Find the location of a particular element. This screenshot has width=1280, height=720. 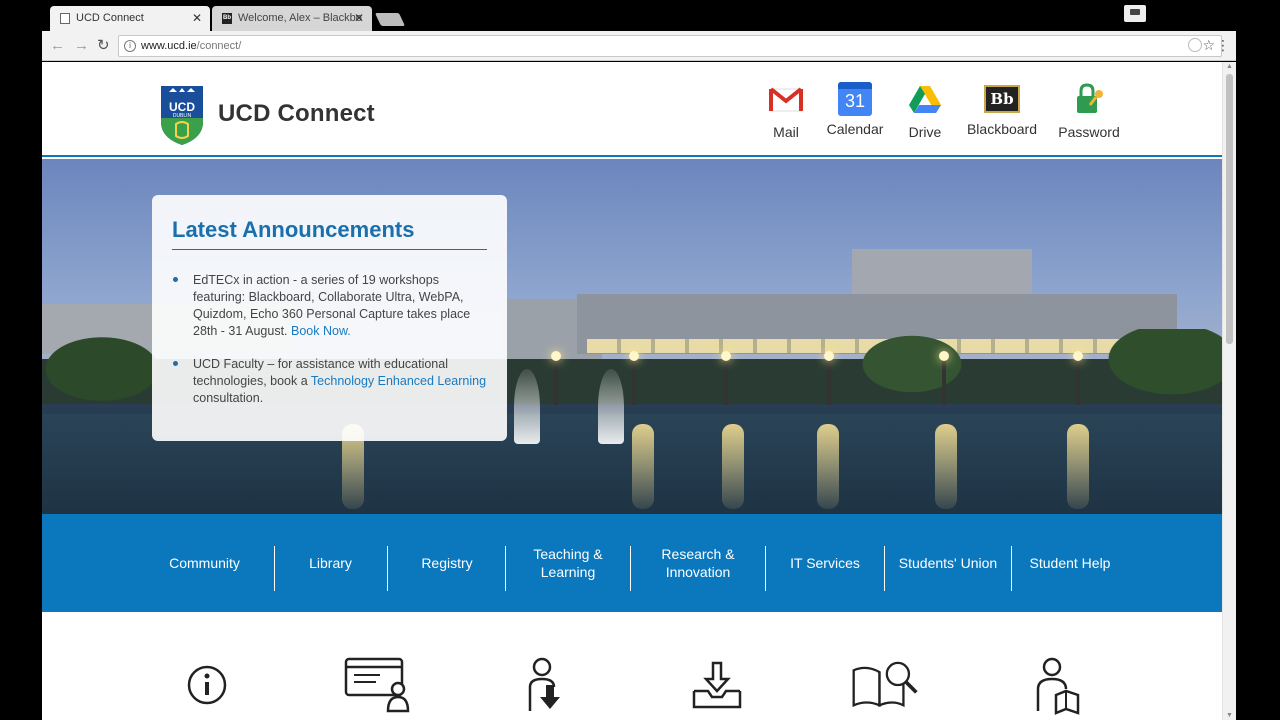

quick-link-mail: Mail is located at coordinates (786, 111).